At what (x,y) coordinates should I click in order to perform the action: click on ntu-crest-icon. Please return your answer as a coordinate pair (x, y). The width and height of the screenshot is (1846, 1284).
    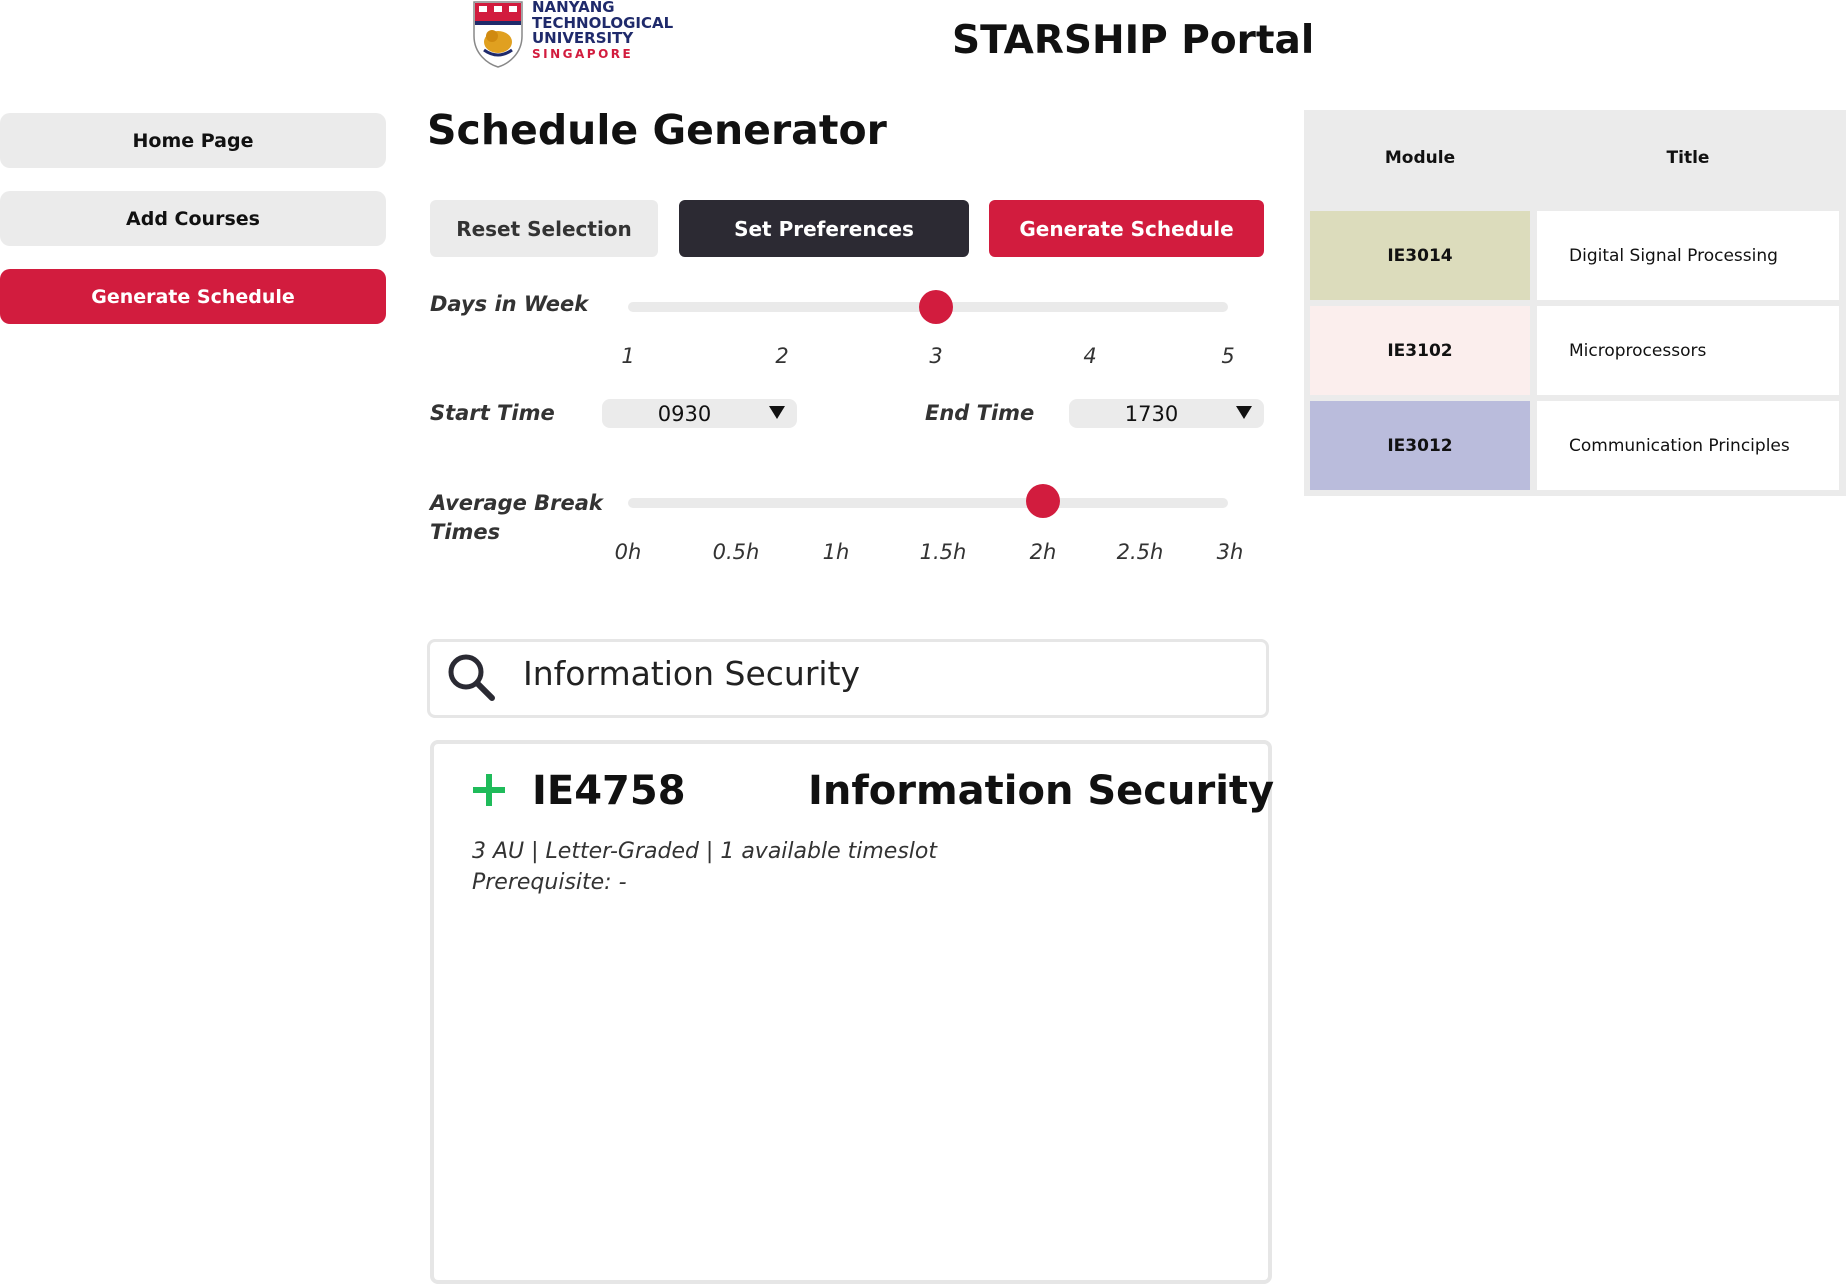
    Looking at the image, I should click on (498, 34).